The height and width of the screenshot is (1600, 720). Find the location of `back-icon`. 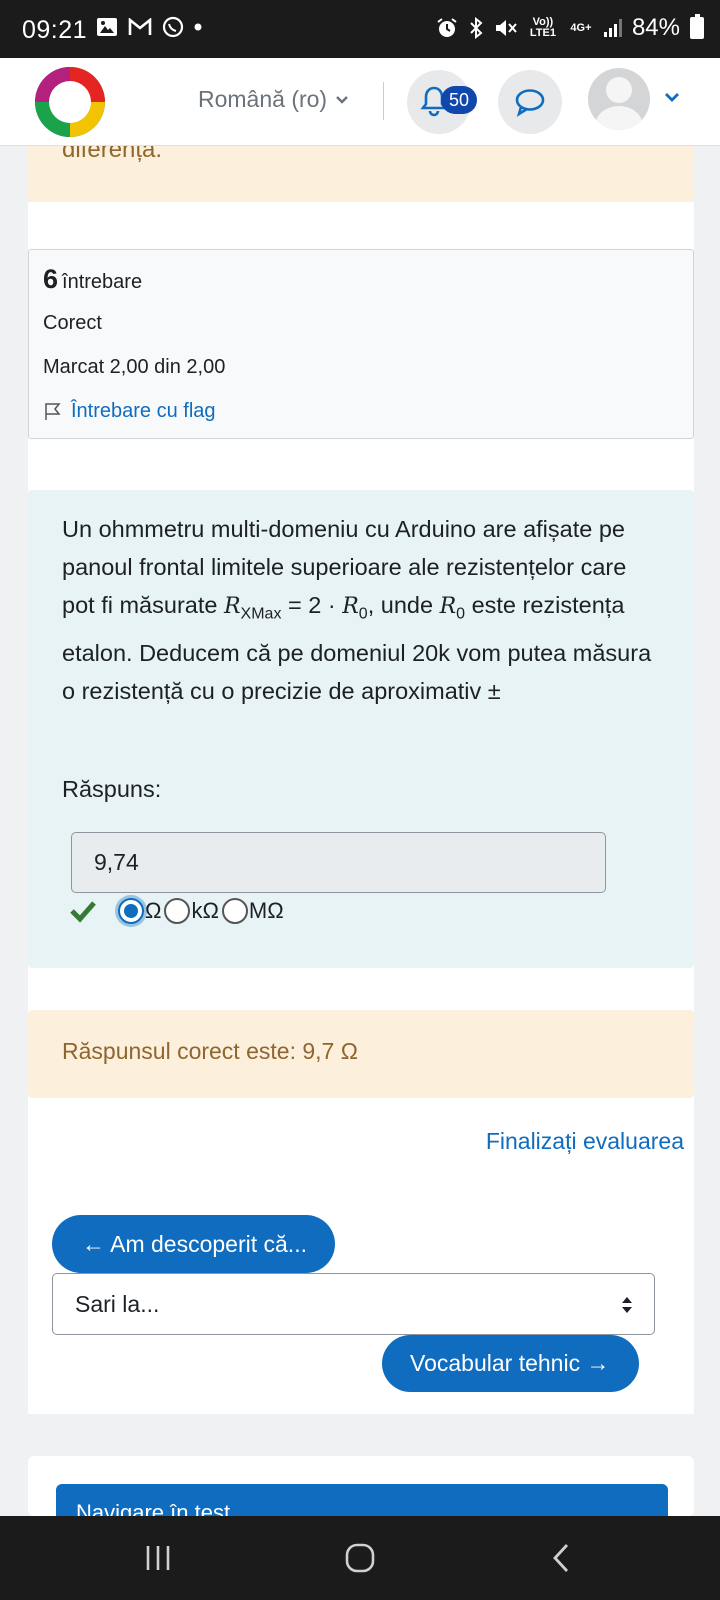

back-icon is located at coordinates (562, 1558).